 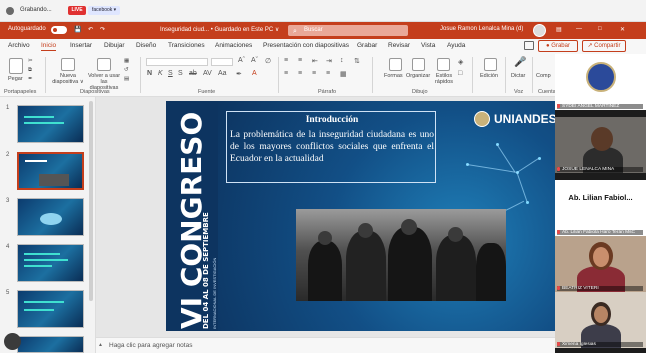 What do you see at coordinates (126, 61) in the screenshot?
I see `layout-icon: ▦` at bounding box center [126, 61].